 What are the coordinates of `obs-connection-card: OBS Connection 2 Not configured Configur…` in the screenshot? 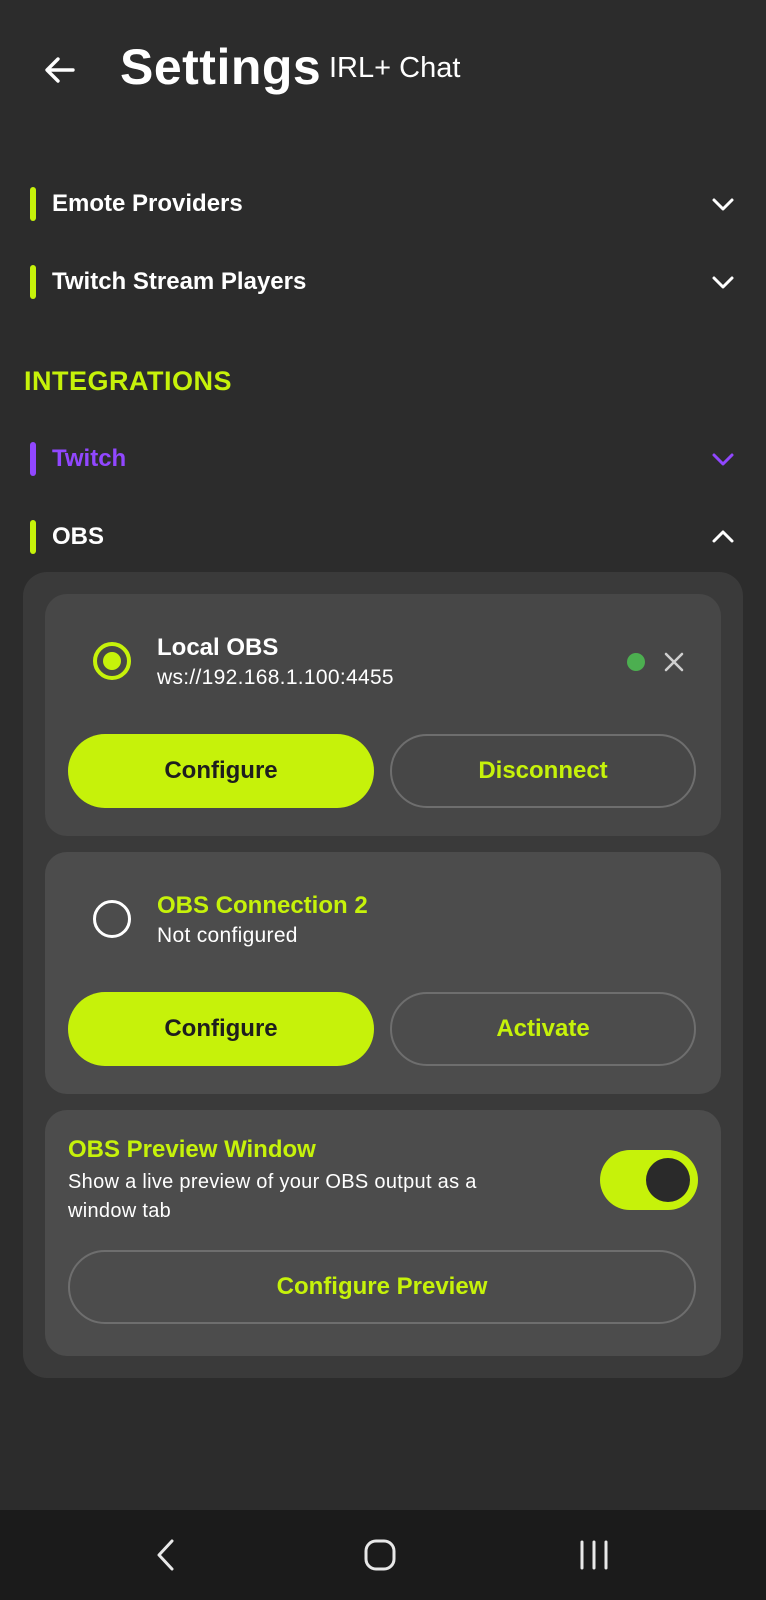 It's located at (383, 973).